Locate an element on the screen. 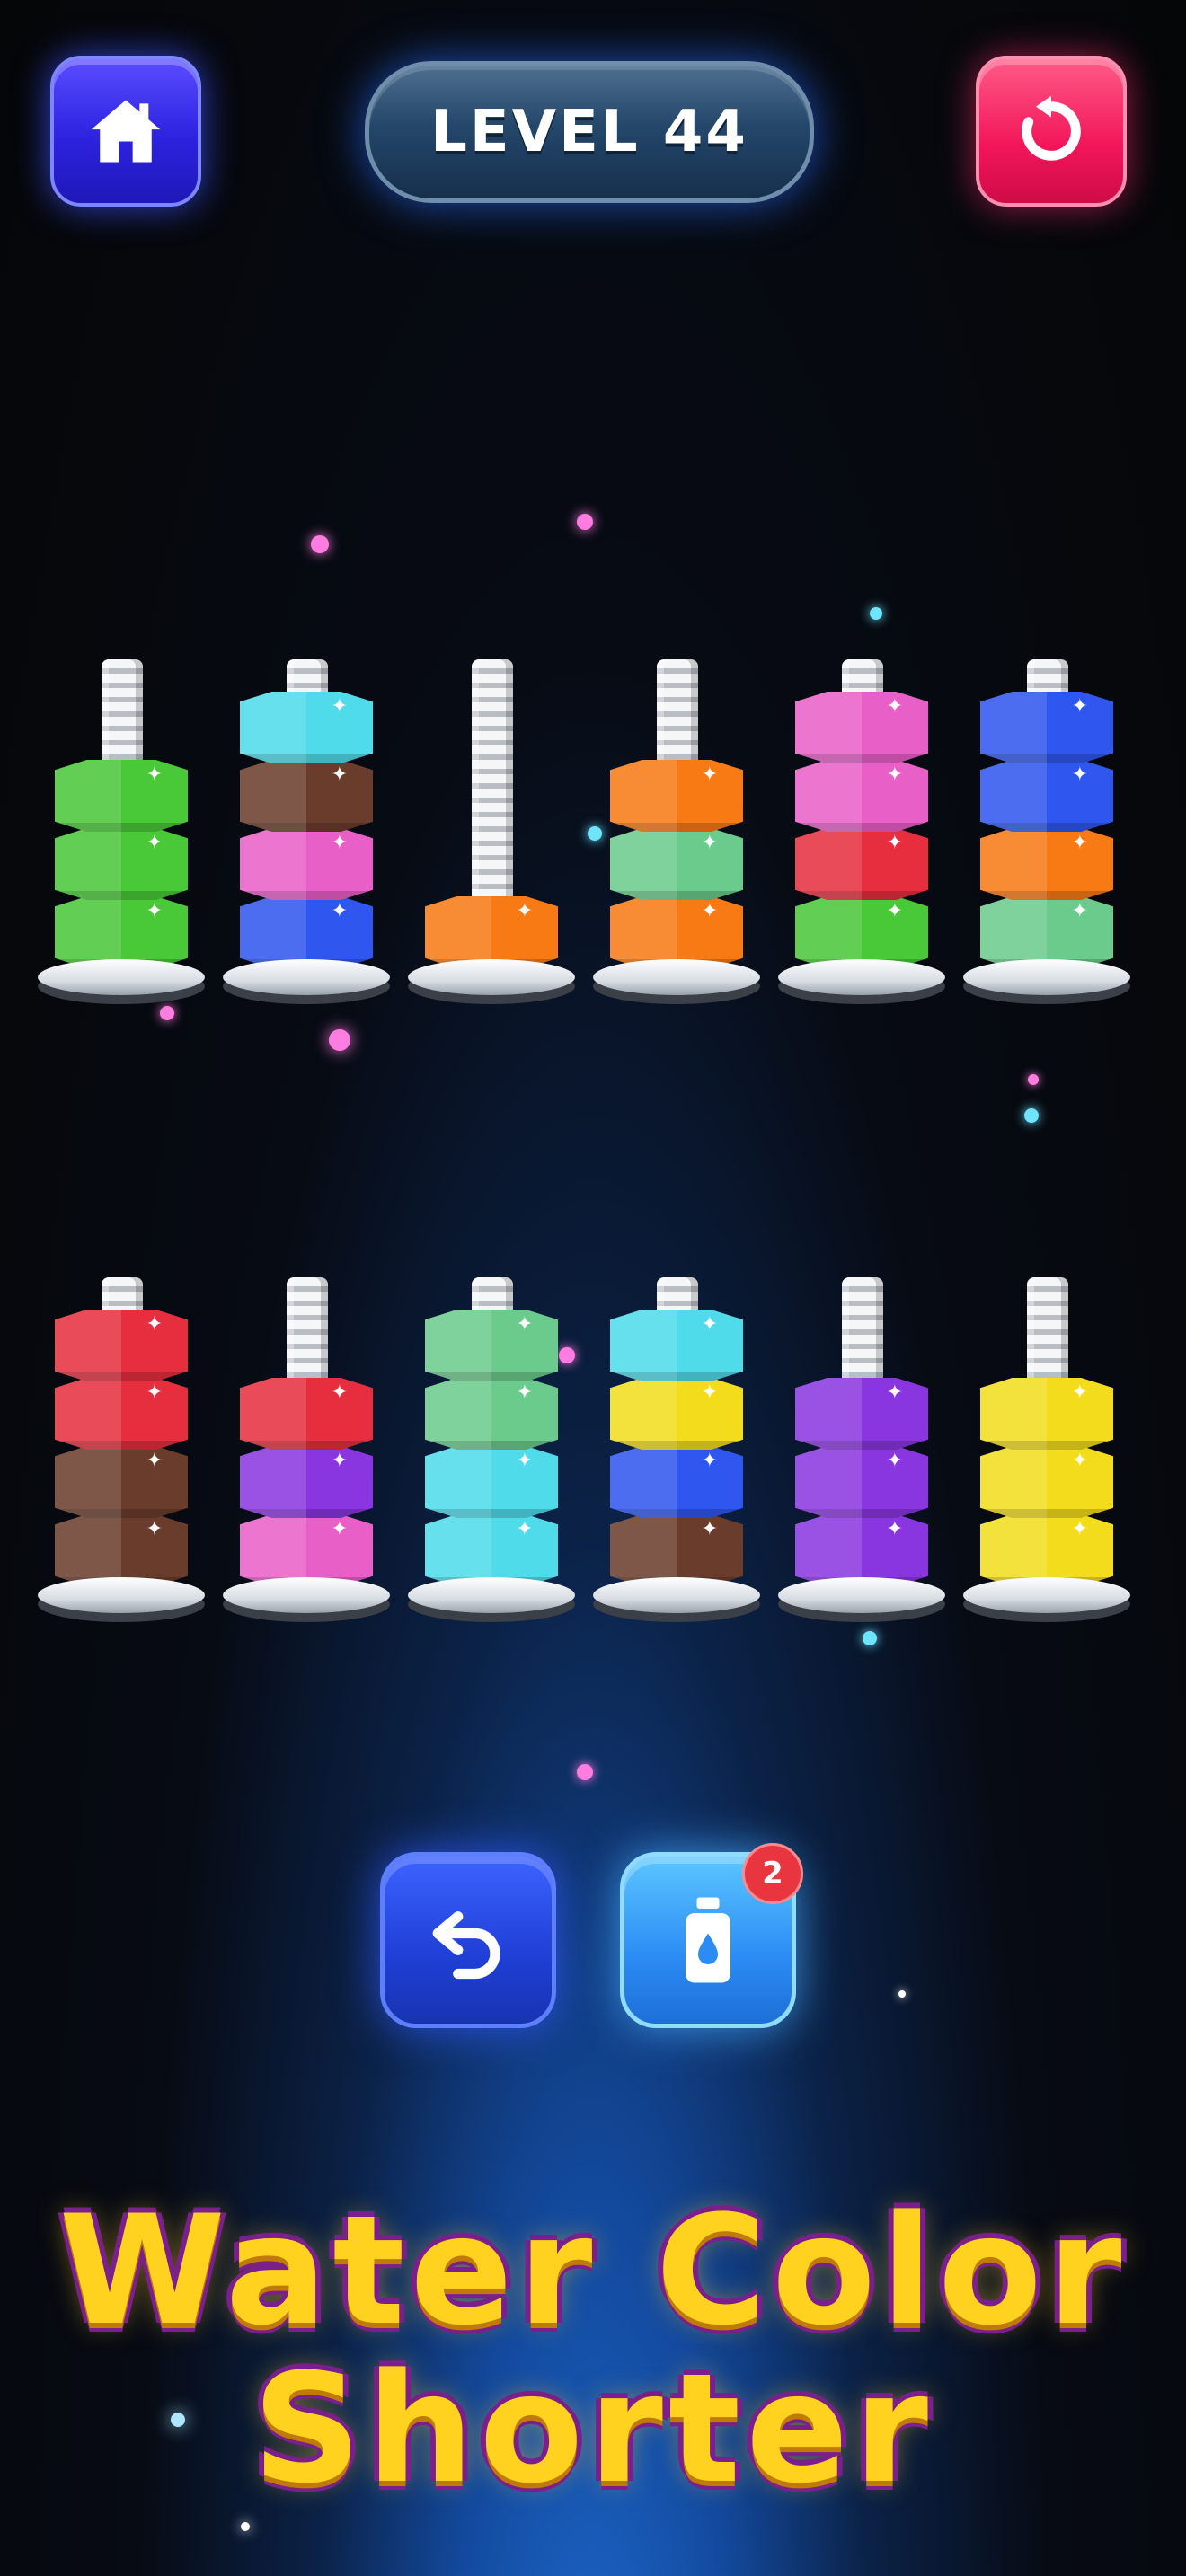 Image resolution: width=1186 pixels, height=2576 pixels. level-label: LEVEL 44 is located at coordinates (589, 132).